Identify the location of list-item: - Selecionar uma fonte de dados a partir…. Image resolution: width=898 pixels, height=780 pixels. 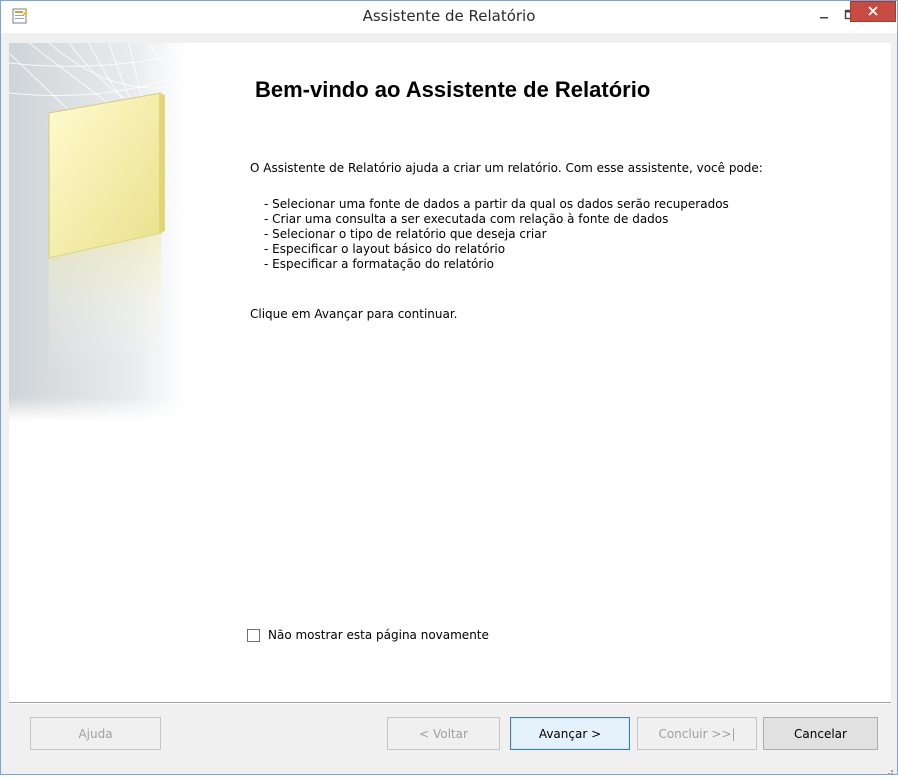
(496, 204).